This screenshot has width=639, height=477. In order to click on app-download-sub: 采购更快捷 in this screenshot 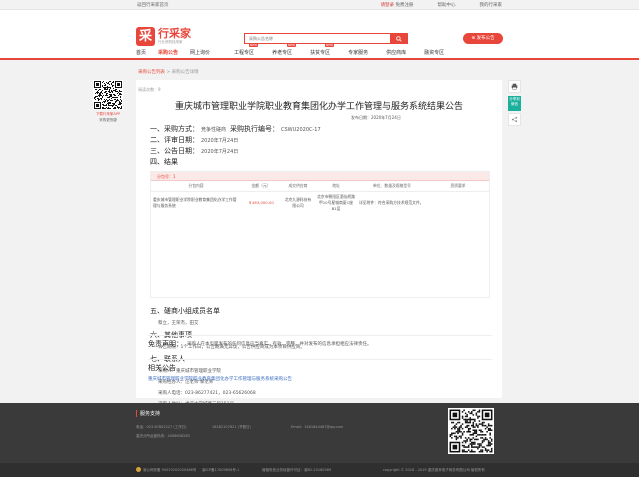, I will do `click(108, 120)`.